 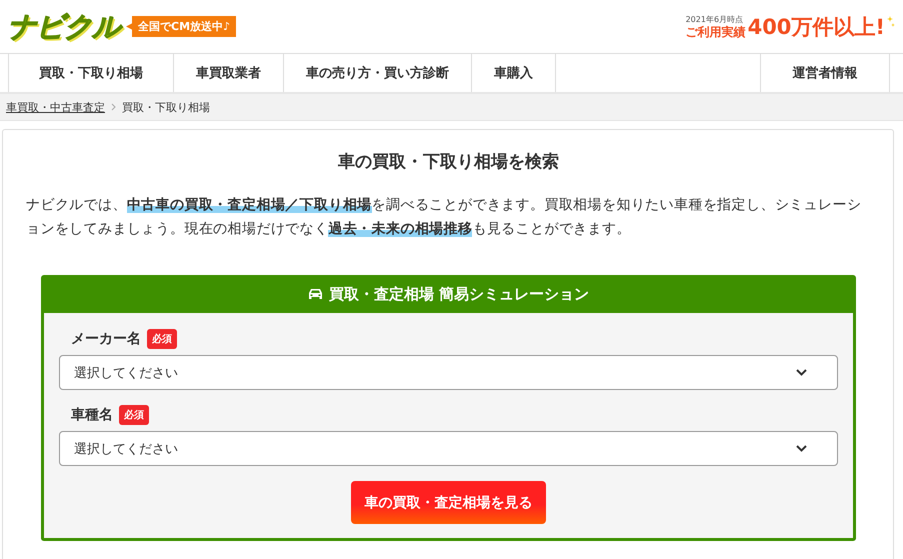 I want to click on cm-badge: 全国でCM放送中♪, so click(x=181, y=26).